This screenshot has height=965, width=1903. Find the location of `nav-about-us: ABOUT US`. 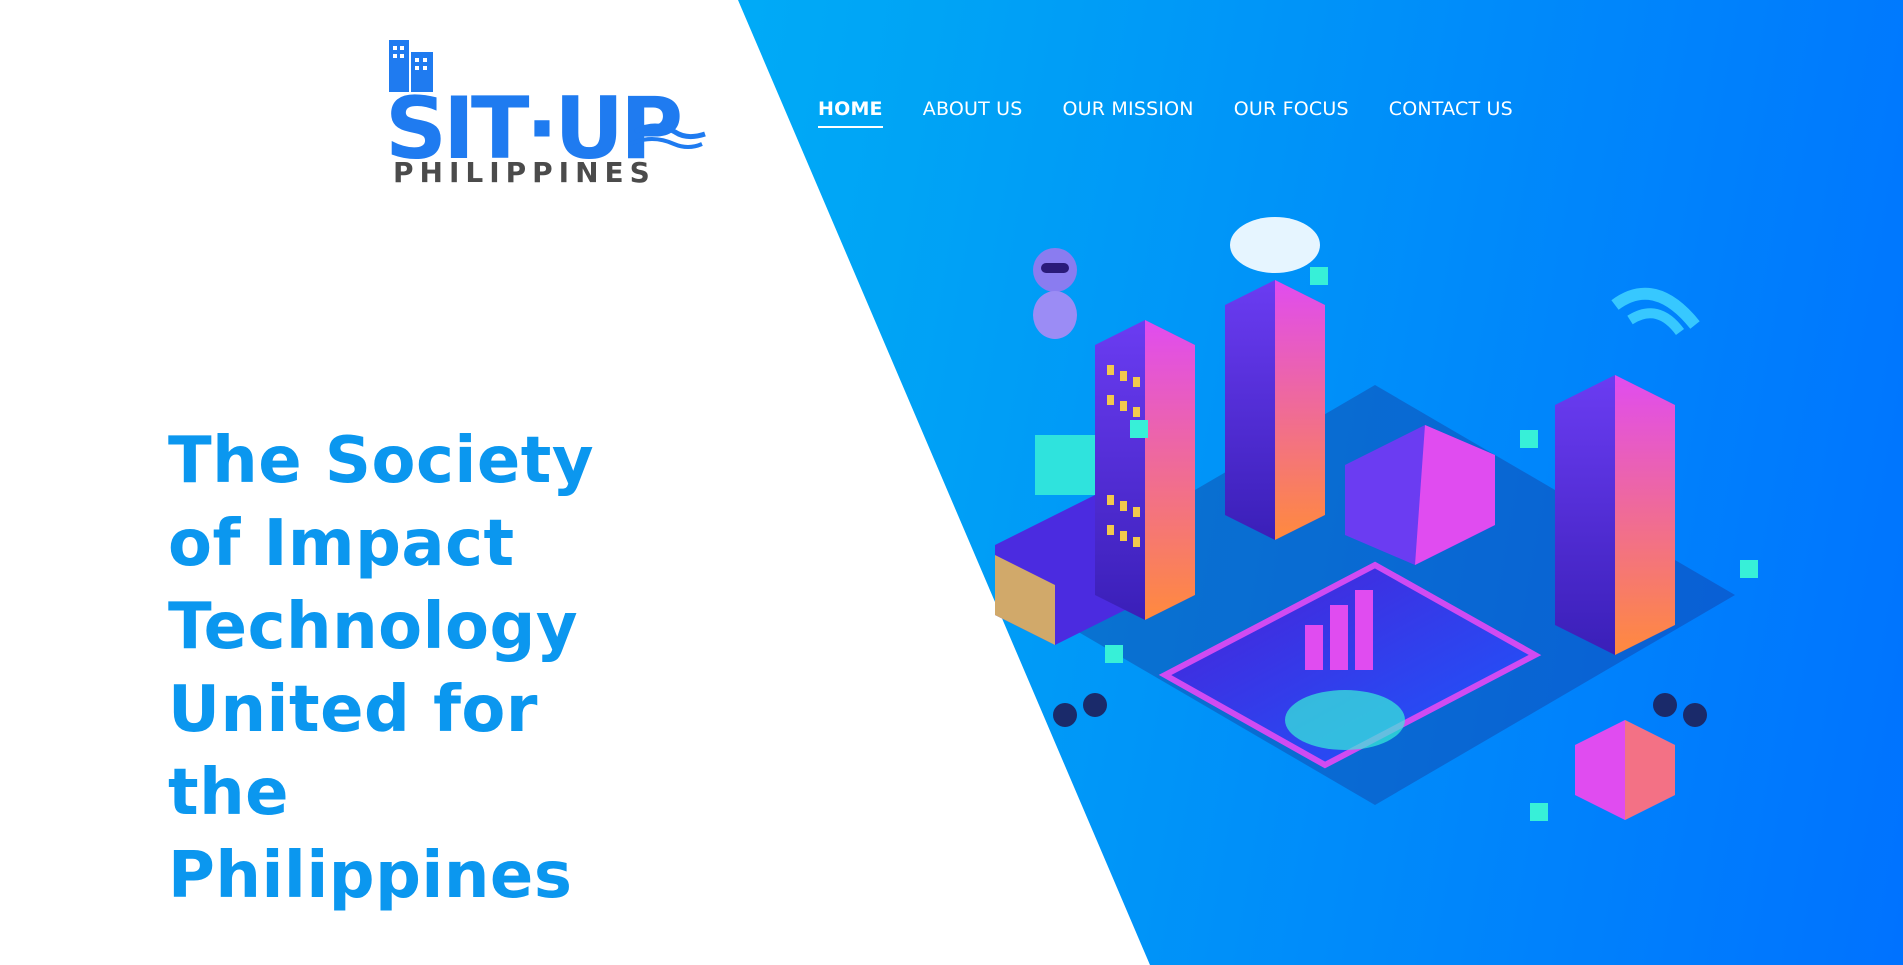

nav-about-us: ABOUT US is located at coordinates (973, 113).